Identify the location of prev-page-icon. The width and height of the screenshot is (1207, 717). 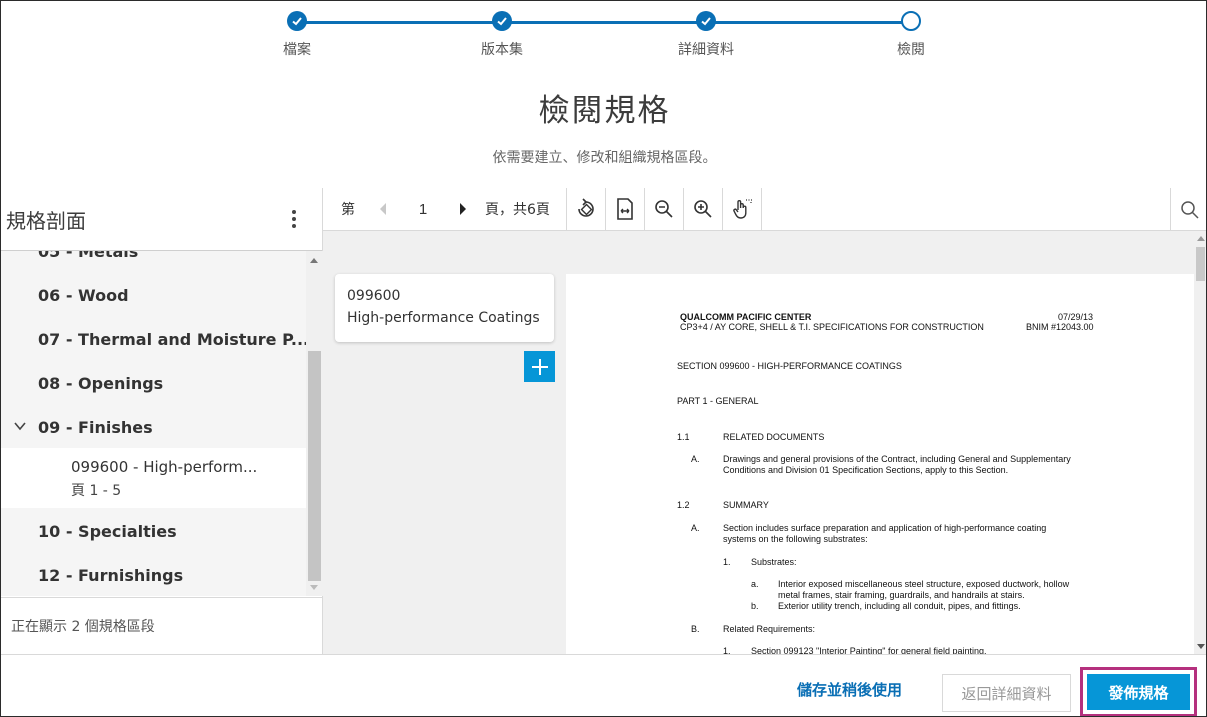
(383, 209).